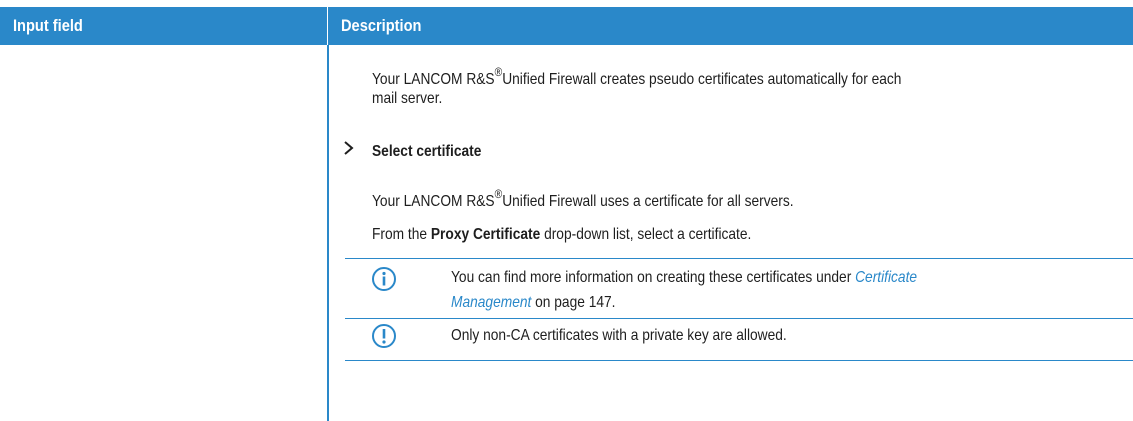 The image size is (1133, 421). What do you see at coordinates (485, 234) in the screenshot?
I see `proxy-certificate-term: Proxy Certificate` at bounding box center [485, 234].